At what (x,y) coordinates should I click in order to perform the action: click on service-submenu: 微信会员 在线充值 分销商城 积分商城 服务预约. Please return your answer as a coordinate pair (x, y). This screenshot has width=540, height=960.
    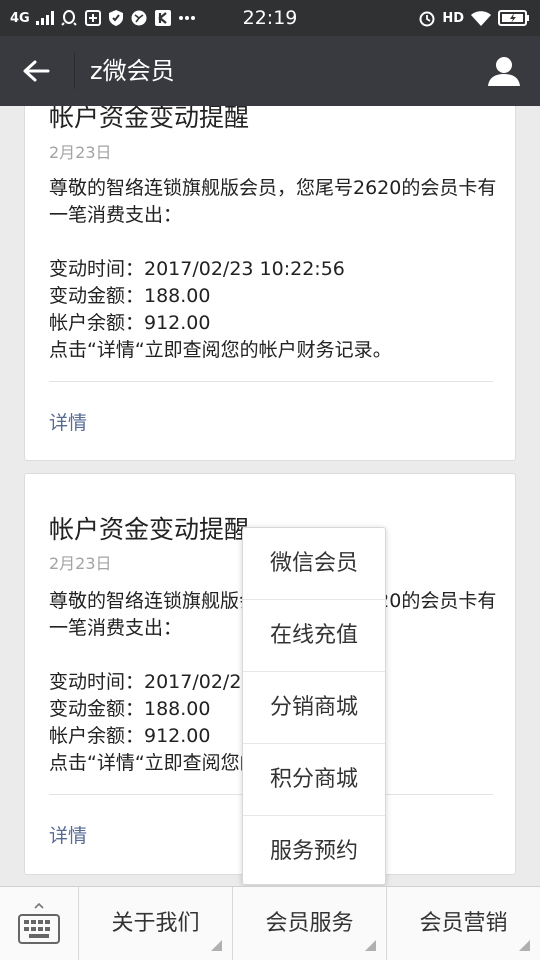
    Looking at the image, I should click on (314, 706).